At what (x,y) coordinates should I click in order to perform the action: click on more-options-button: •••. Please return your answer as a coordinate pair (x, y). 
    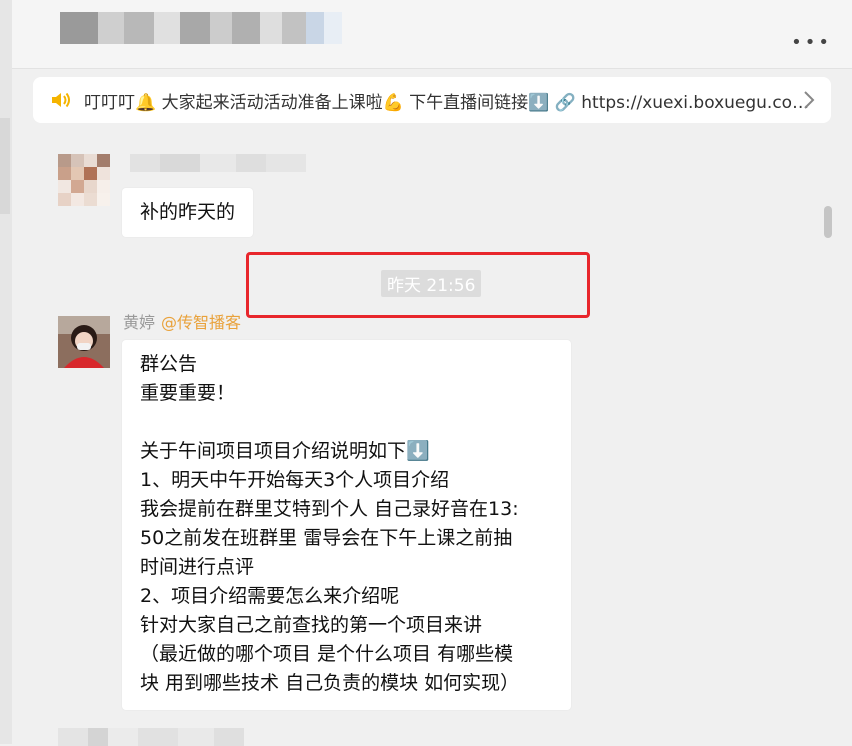
    Looking at the image, I should click on (811, 42).